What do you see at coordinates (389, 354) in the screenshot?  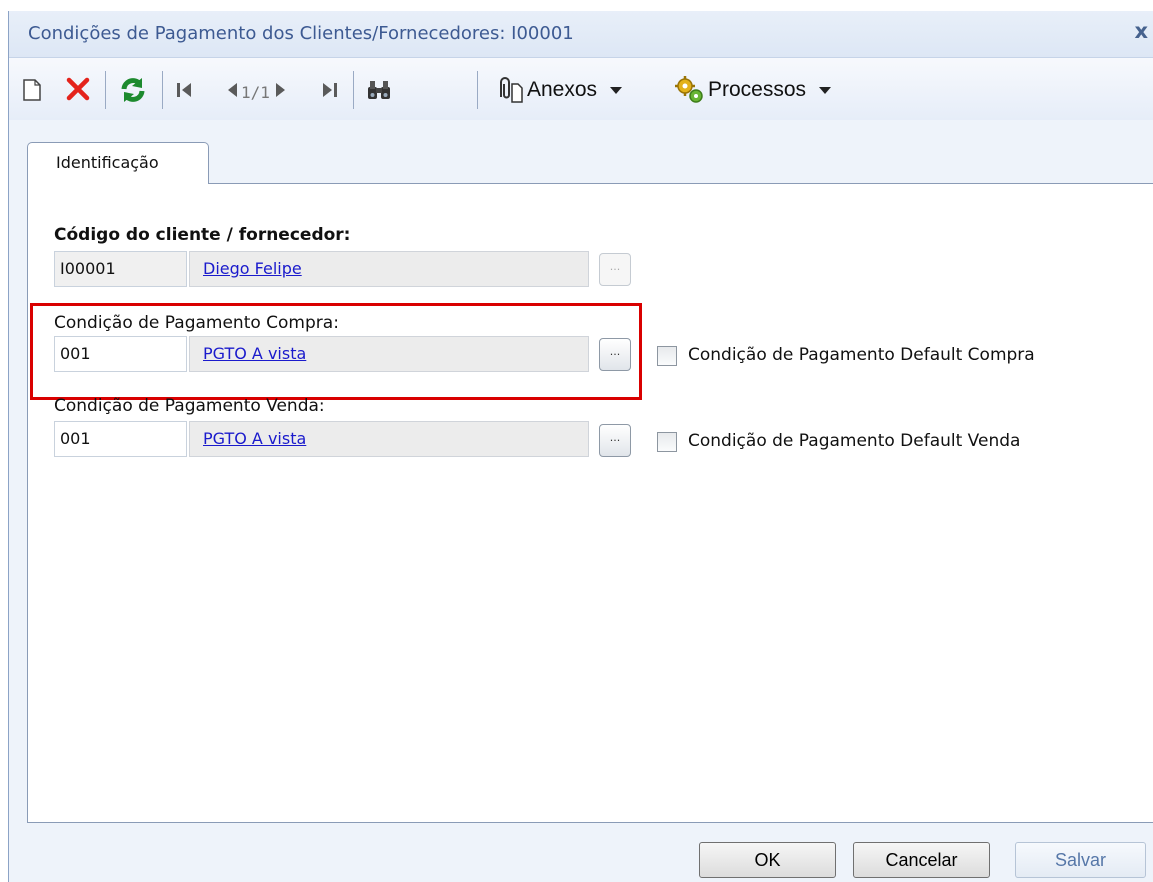 I see `compra-description-field: PGTO A vista` at bounding box center [389, 354].